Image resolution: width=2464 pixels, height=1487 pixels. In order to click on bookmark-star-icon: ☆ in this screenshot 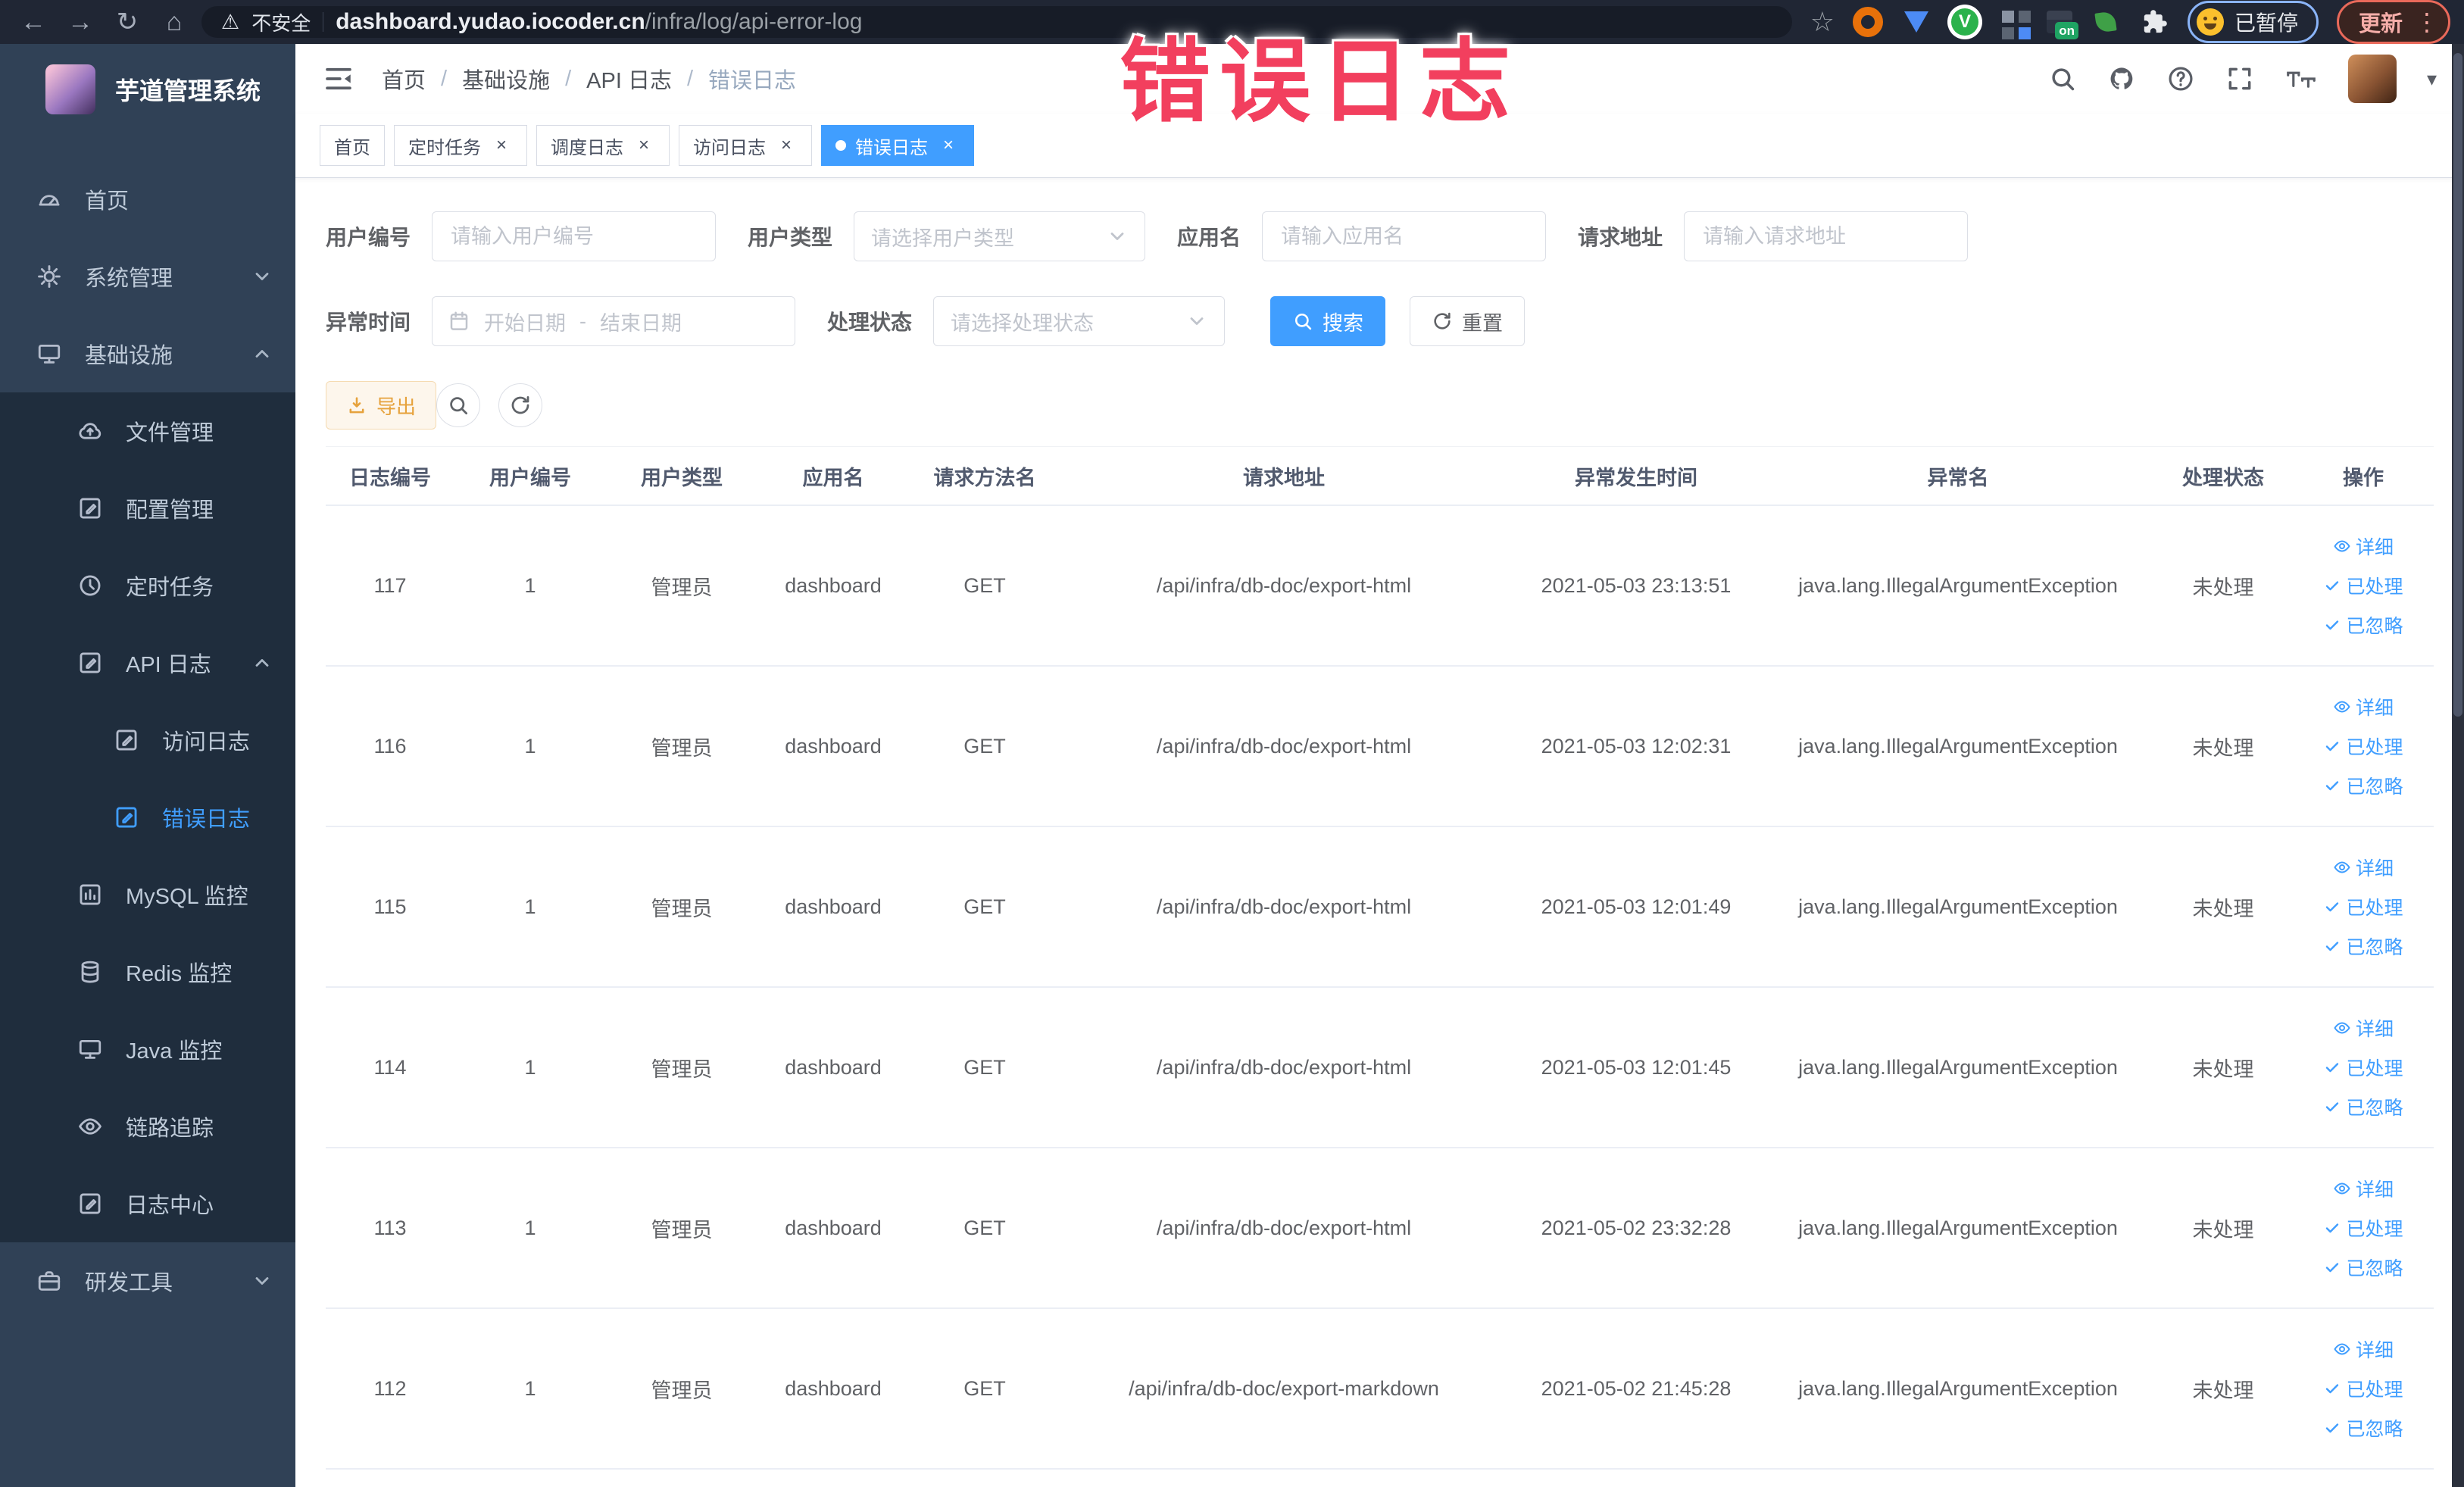, I will do `click(1822, 22)`.